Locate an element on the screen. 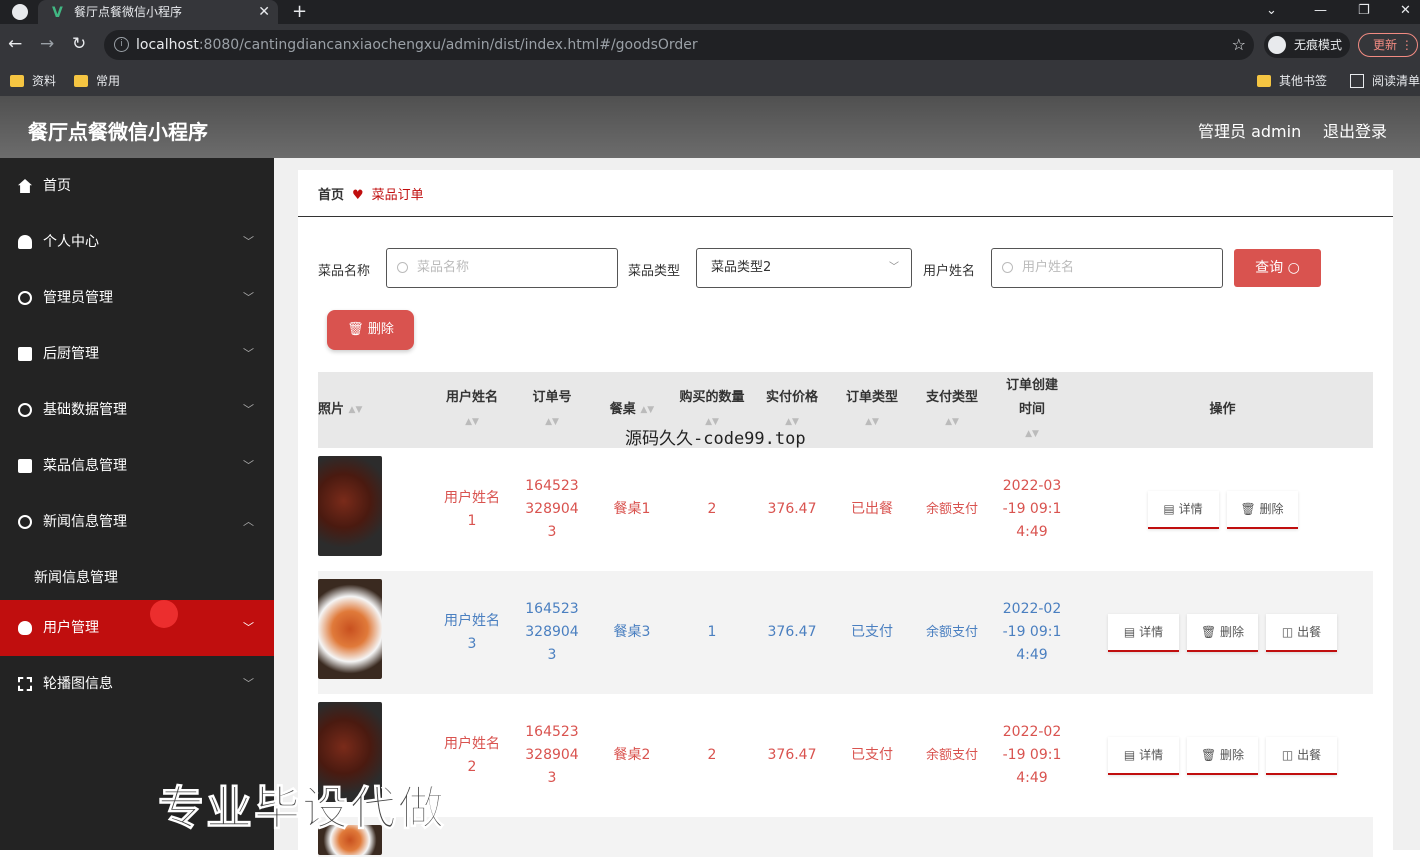 This screenshot has height=857, width=1420. sidebar-item-home: 首页 is located at coordinates (137, 186).